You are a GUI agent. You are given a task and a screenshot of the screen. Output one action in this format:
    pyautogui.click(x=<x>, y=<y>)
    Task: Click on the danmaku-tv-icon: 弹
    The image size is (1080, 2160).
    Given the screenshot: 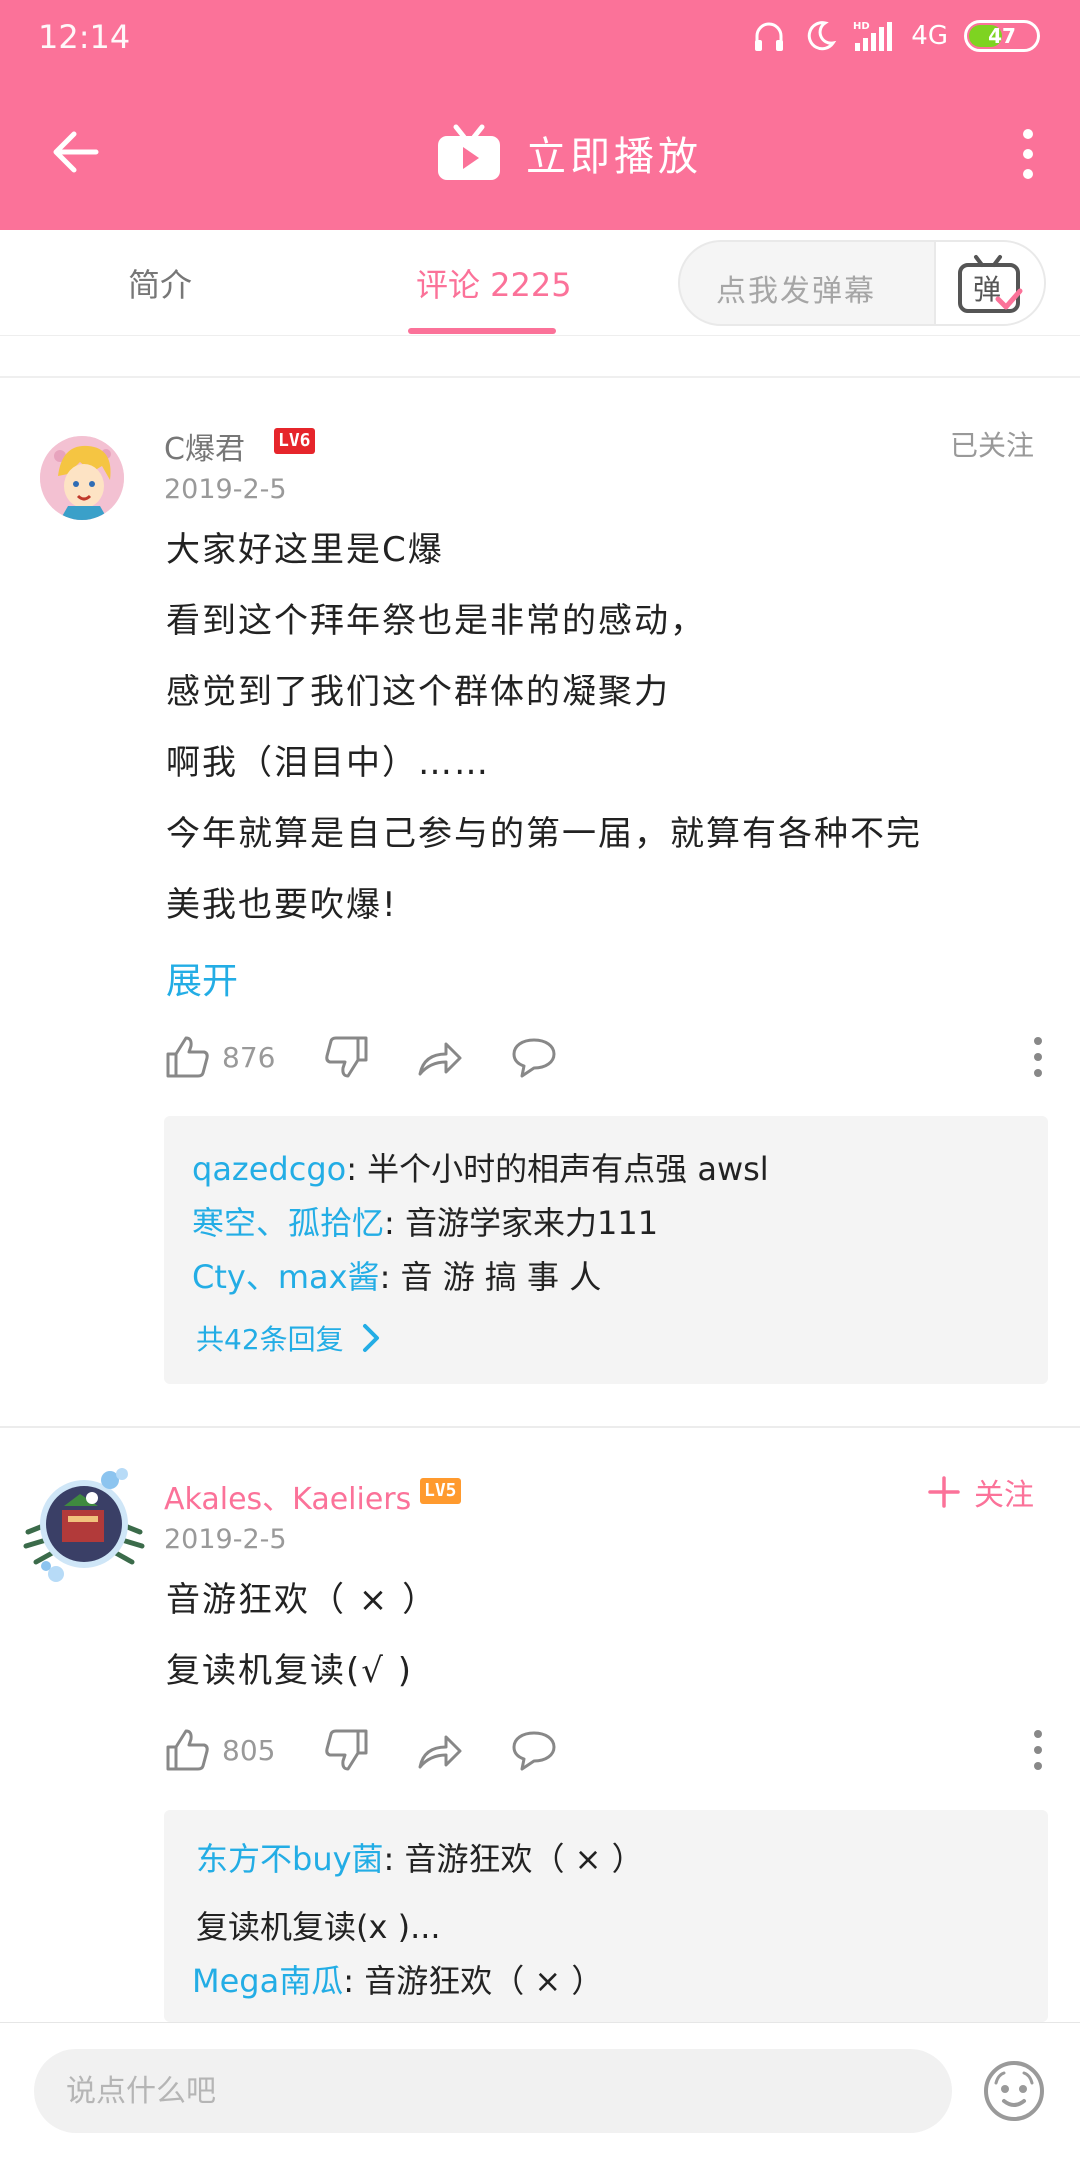 What is the action you would take?
    pyautogui.click(x=990, y=284)
    